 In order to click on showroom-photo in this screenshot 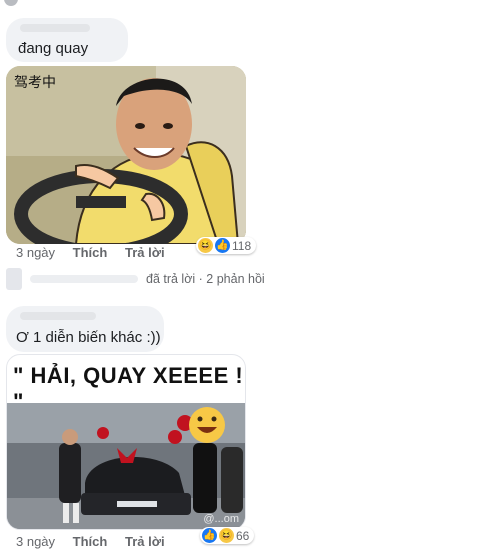, I will do `click(126, 466)`.